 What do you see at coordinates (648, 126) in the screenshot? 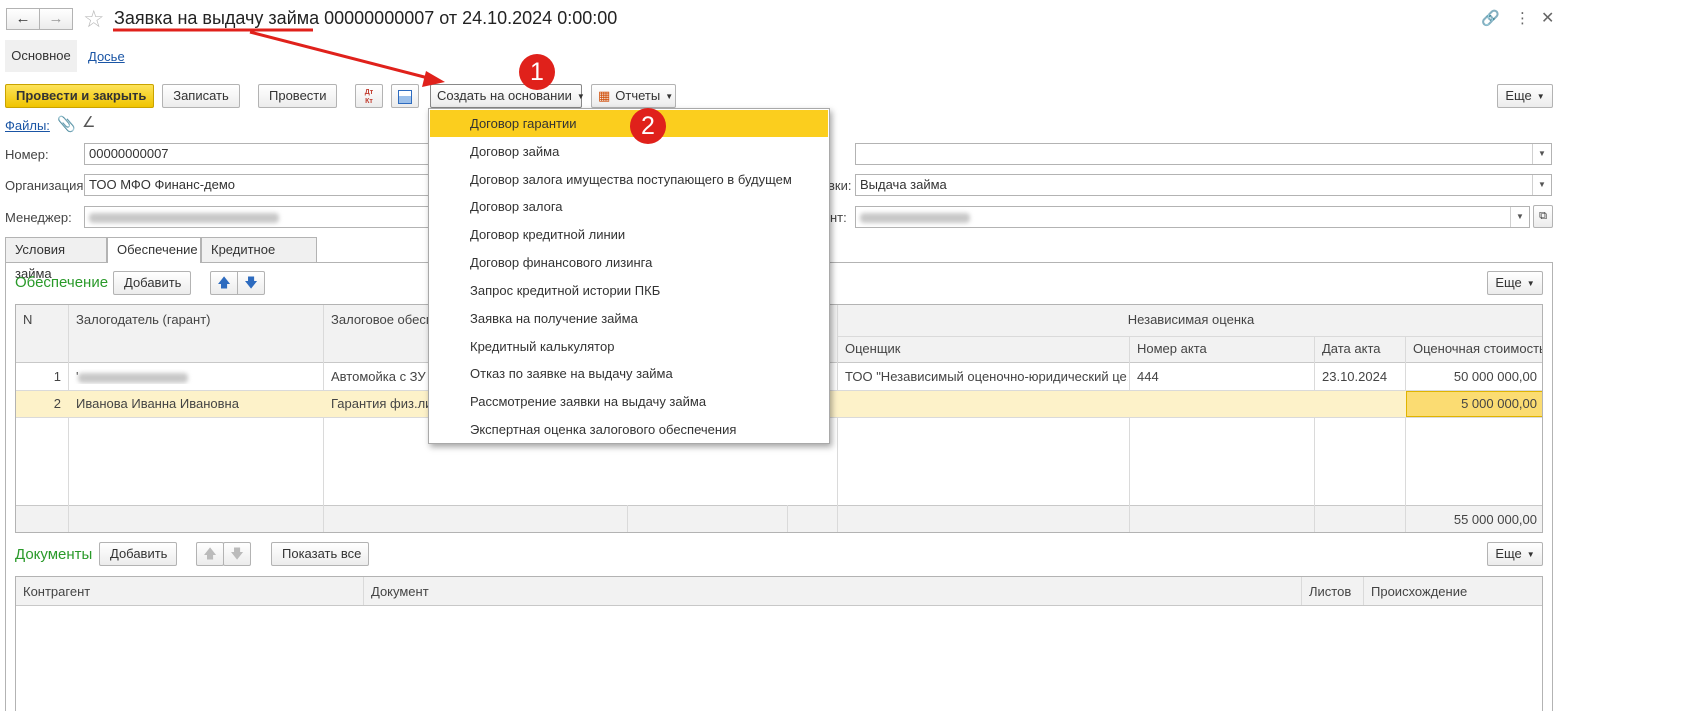
I see `annotation-badge-2: 2` at bounding box center [648, 126].